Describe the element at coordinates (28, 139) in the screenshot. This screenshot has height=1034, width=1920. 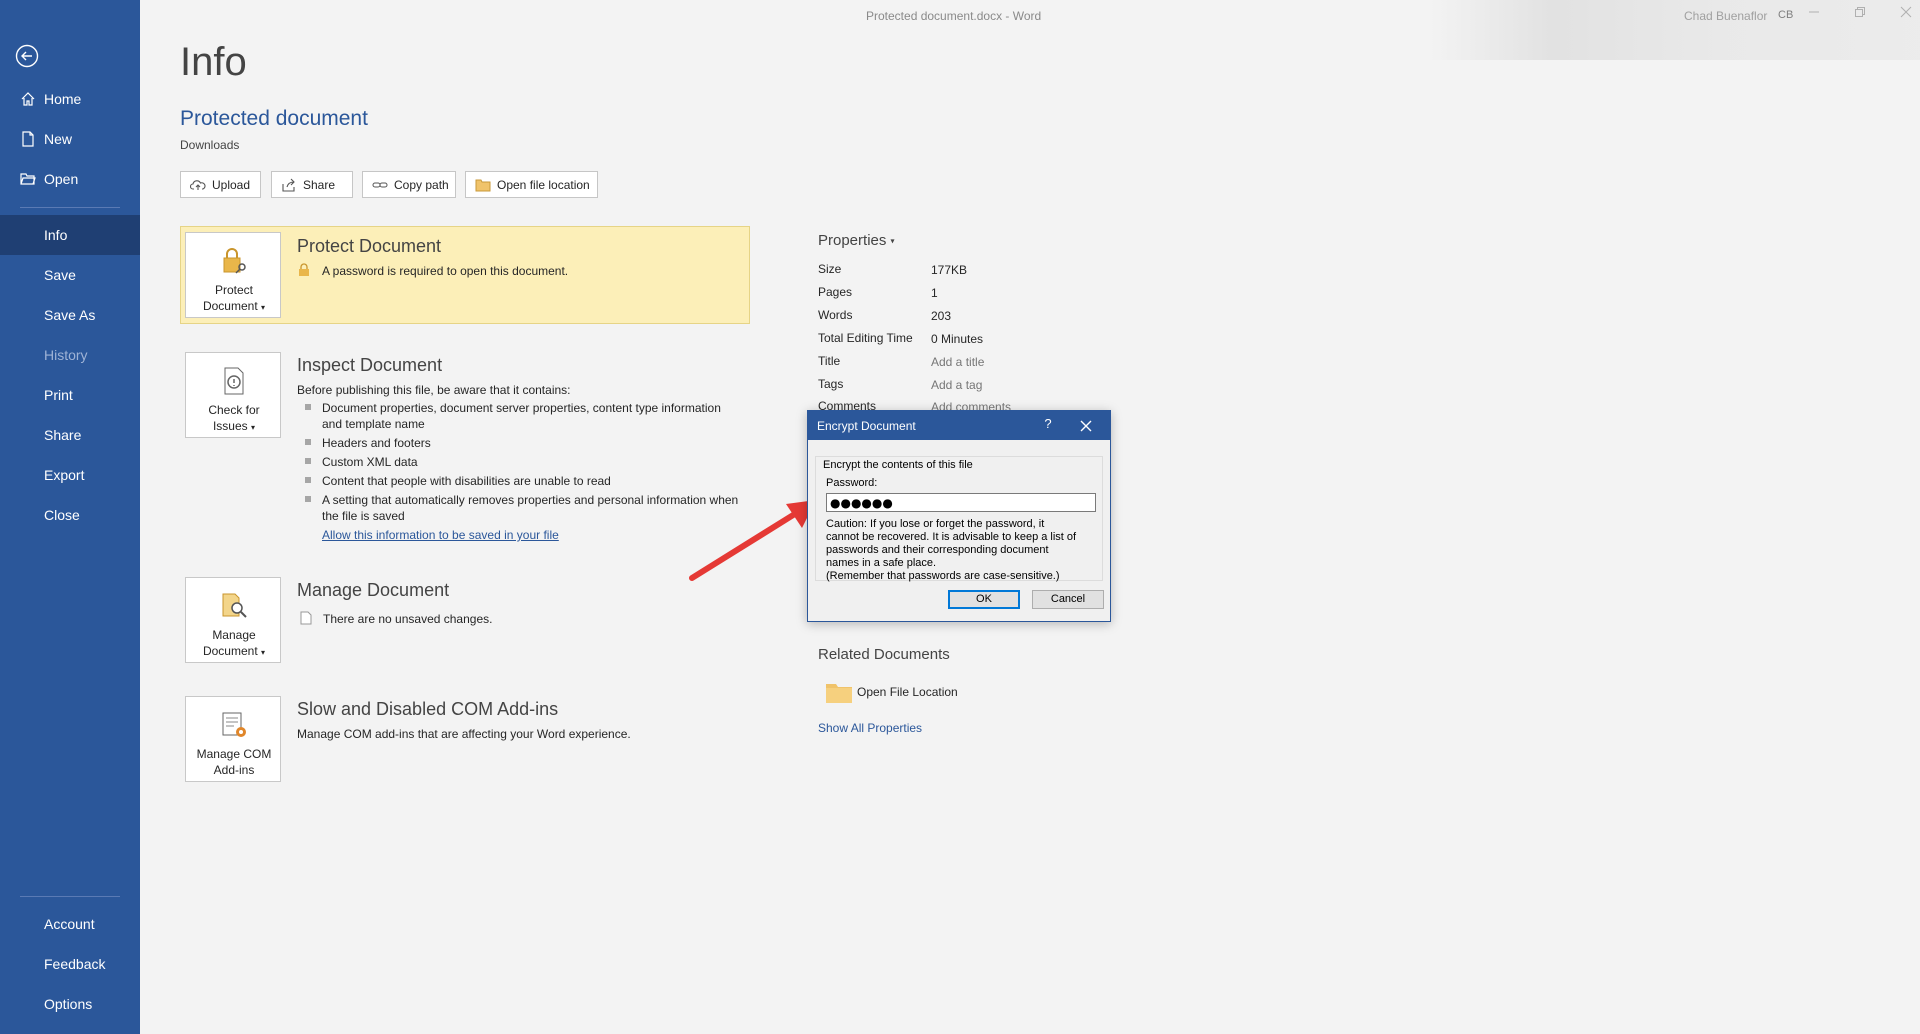
I see `new-document-icon` at that location.